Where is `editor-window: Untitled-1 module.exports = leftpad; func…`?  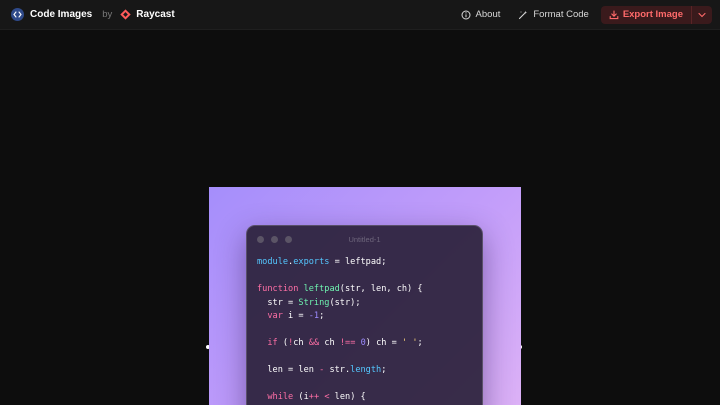 editor-window: Untitled-1 module.exports = leftpad; func… is located at coordinates (364, 315).